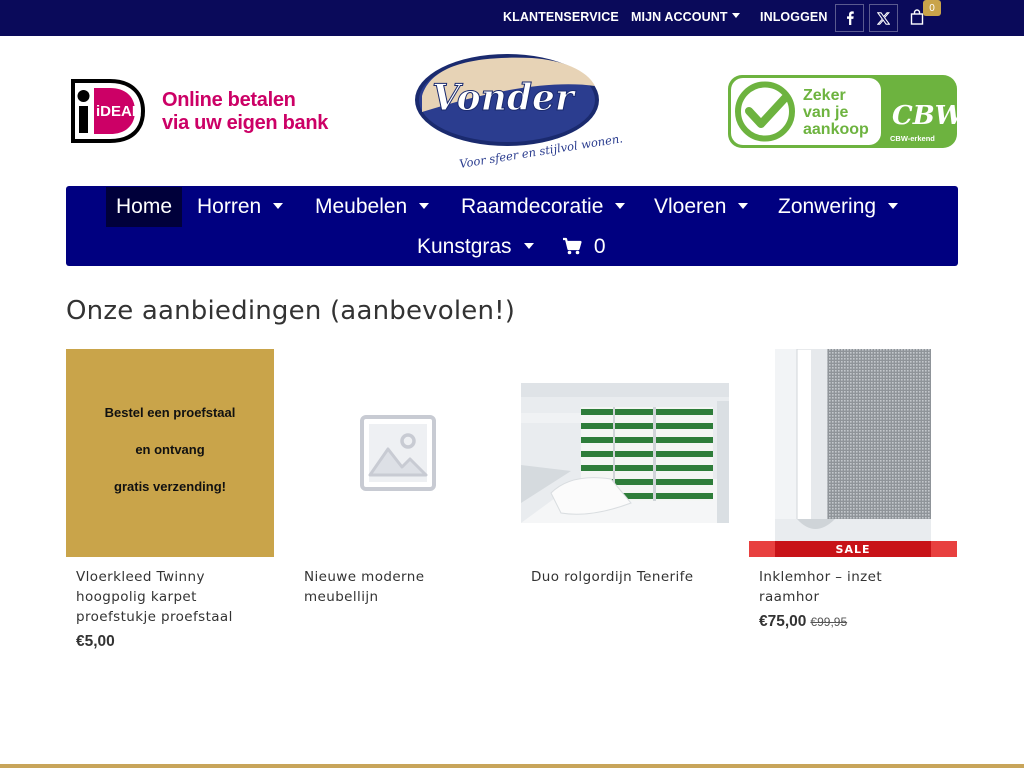  What do you see at coordinates (829, 622) in the screenshot?
I see `old-price: €99,95` at bounding box center [829, 622].